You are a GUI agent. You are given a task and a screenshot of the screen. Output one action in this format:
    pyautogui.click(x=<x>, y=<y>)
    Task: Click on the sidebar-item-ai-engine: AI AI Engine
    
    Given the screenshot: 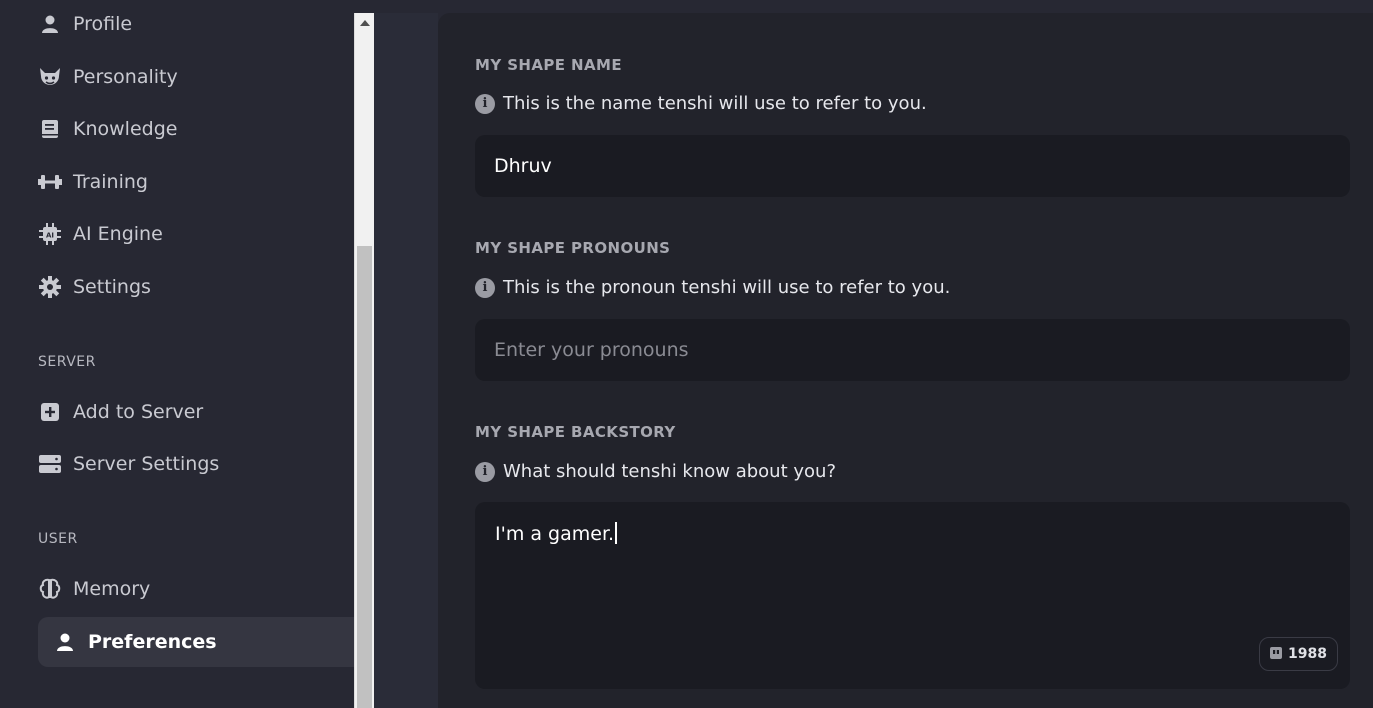 What is the action you would take?
    pyautogui.click(x=196, y=234)
    